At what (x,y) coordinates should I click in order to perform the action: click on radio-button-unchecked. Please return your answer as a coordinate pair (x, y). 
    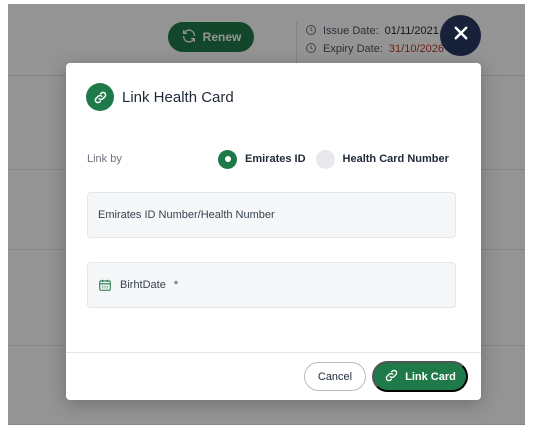
    Looking at the image, I should click on (325, 159).